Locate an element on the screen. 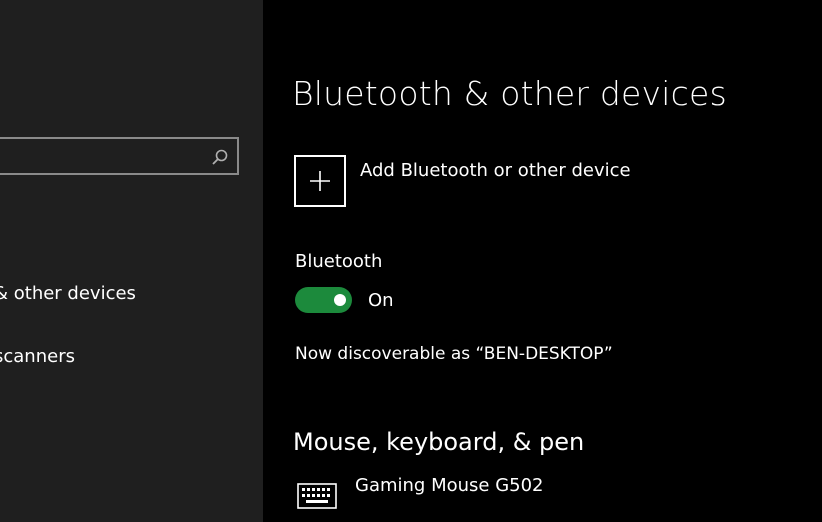  plus-icon is located at coordinates (320, 181).